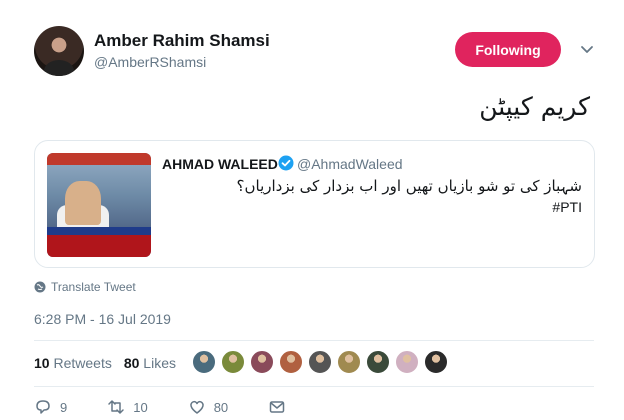 The image size is (624, 420). Describe the element at coordinates (534, 106) in the screenshot. I see `tweet-text: کریم کیپٹن` at that location.